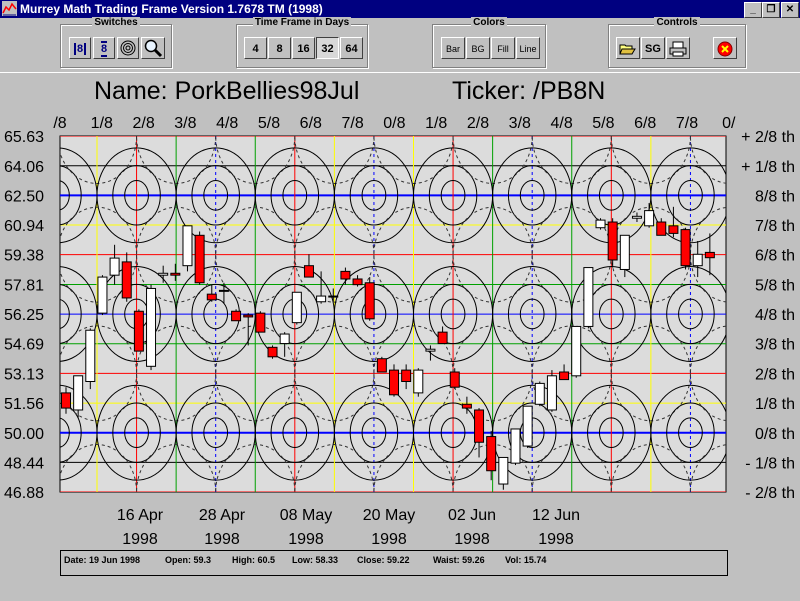 Image resolution: width=800 pixels, height=601 pixels. What do you see at coordinates (327, 48) in the screenshot?
I see `timeframe-32-button: 32` at bounding box center [327, 48].